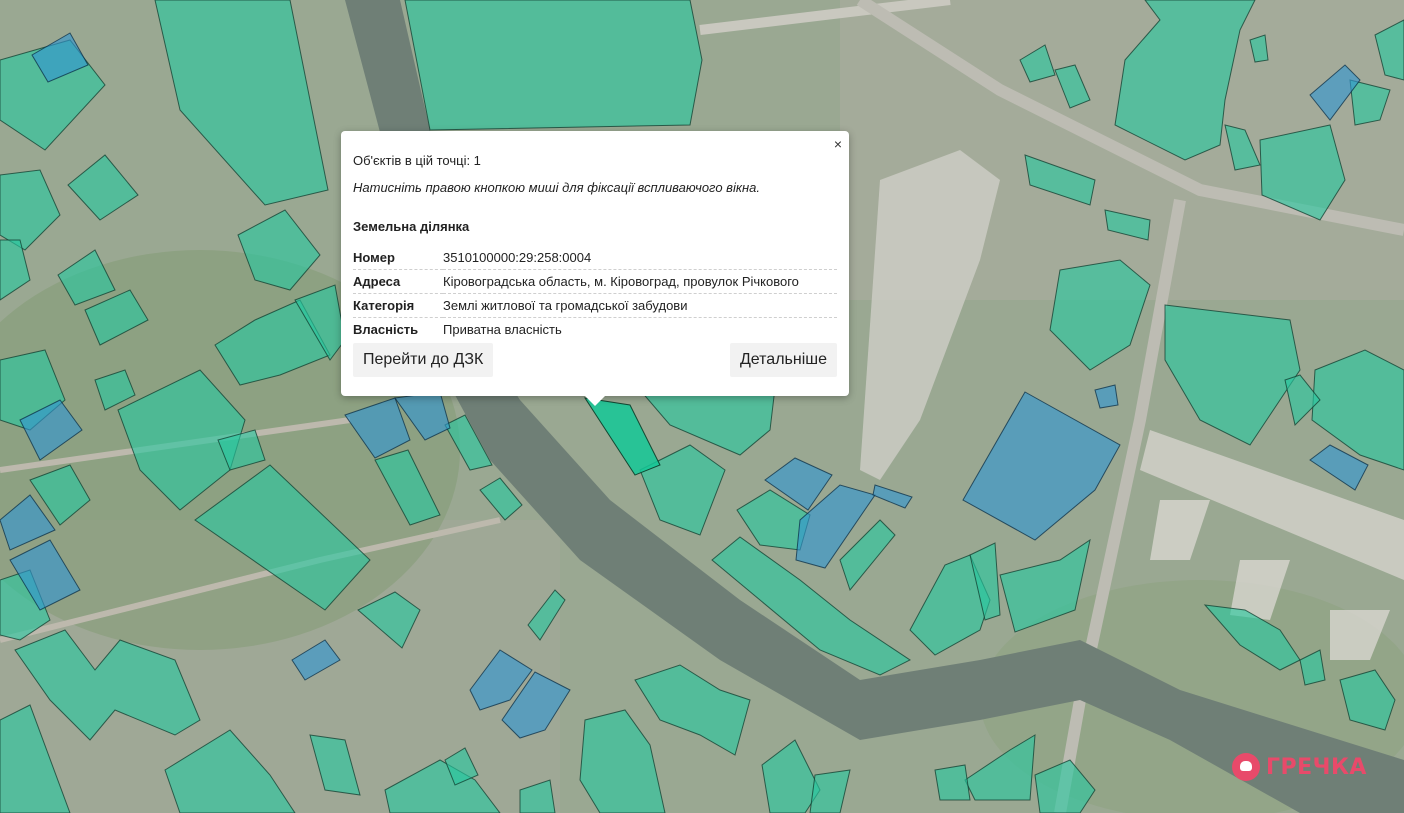 This screenshot has width=1404, height=813. Describe the element at coordinates (398, 281) in the screenshot. I see `property-key: Адреса` at that location.